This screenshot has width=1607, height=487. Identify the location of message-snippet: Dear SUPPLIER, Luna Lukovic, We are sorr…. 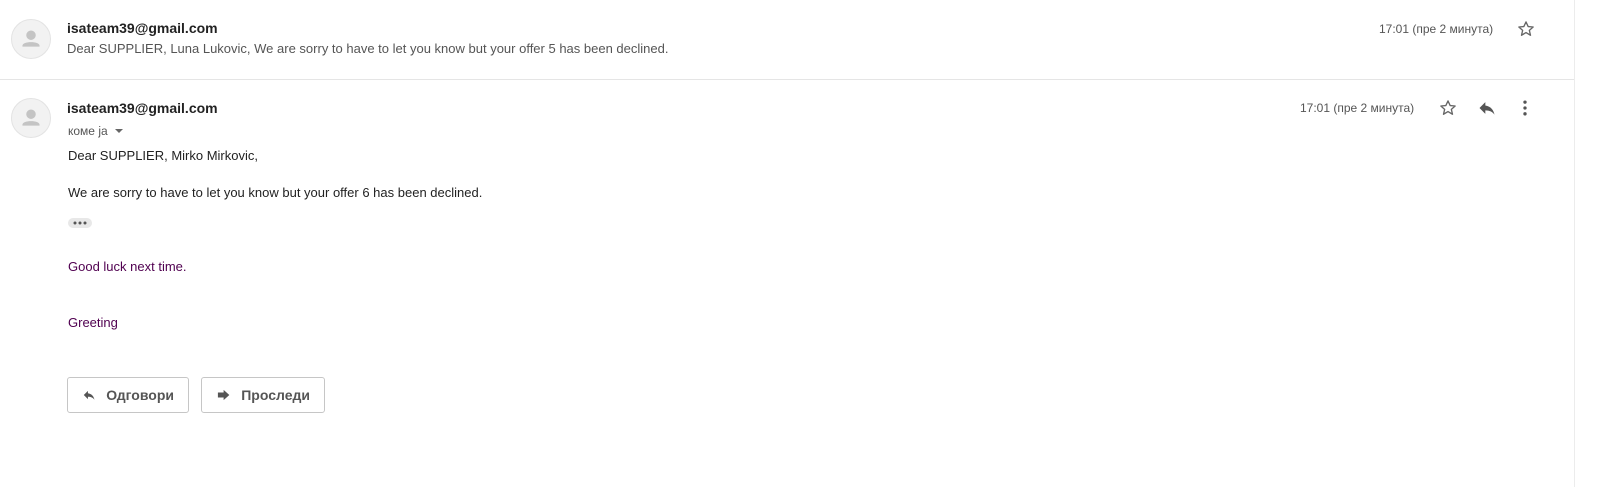
(367, 48).